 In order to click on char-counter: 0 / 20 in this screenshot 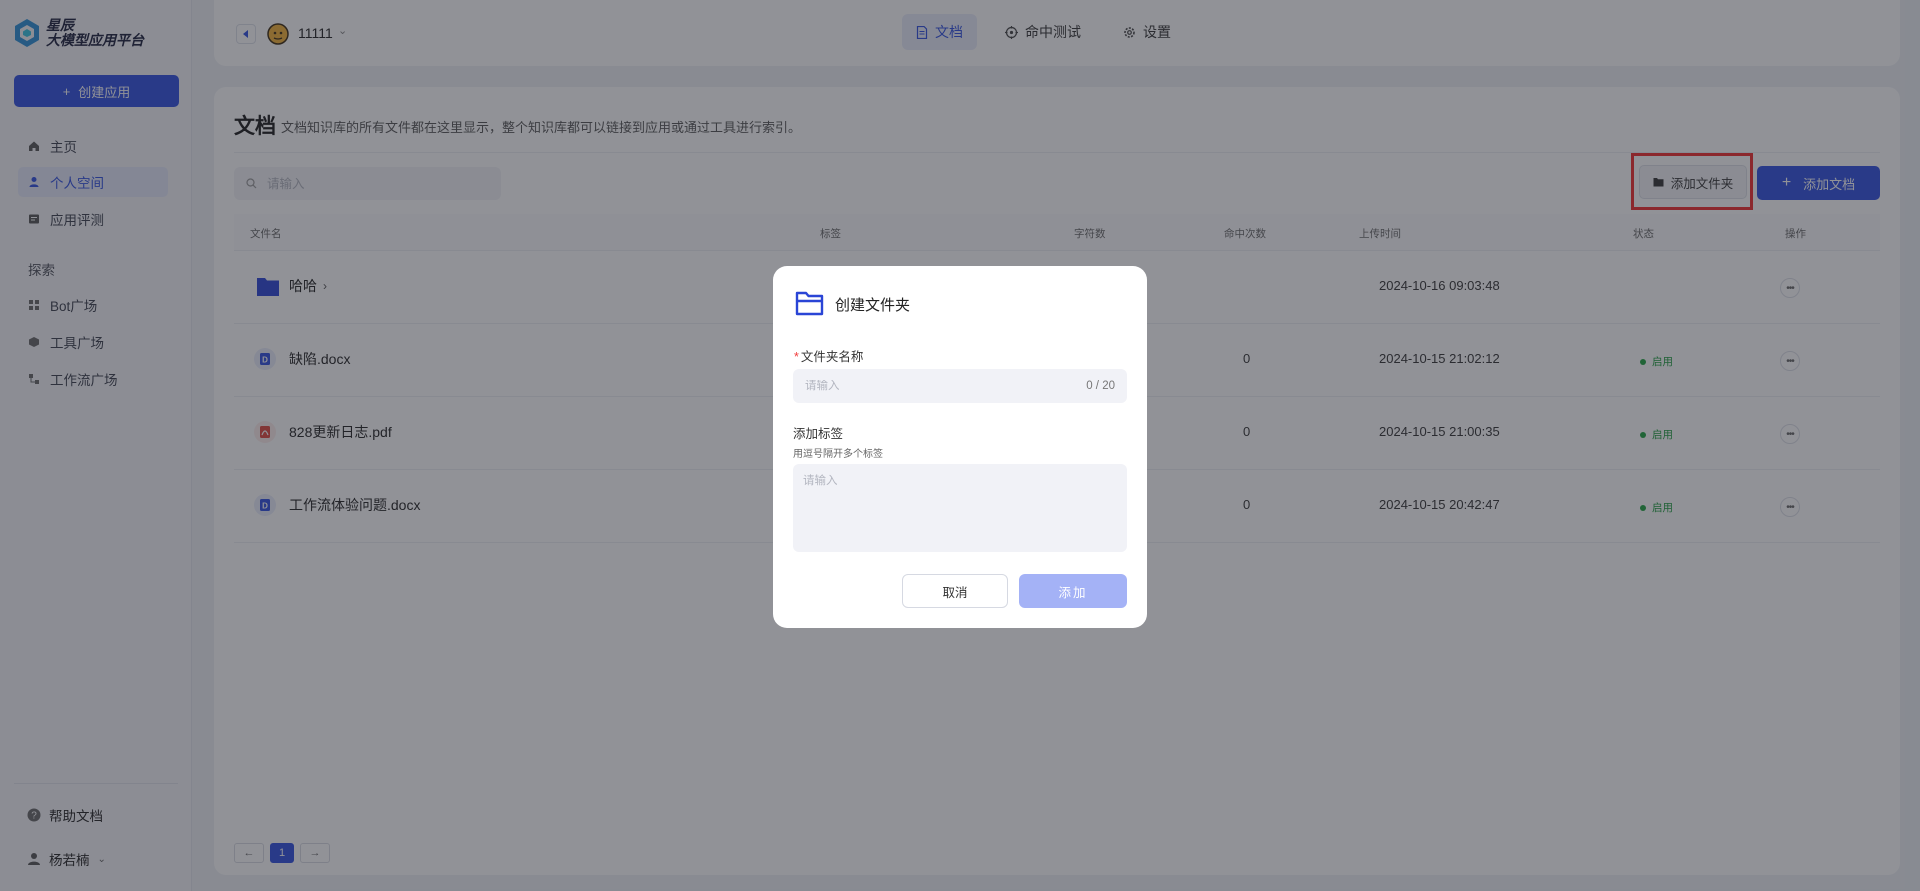, I will do `click(1100, 386)`.